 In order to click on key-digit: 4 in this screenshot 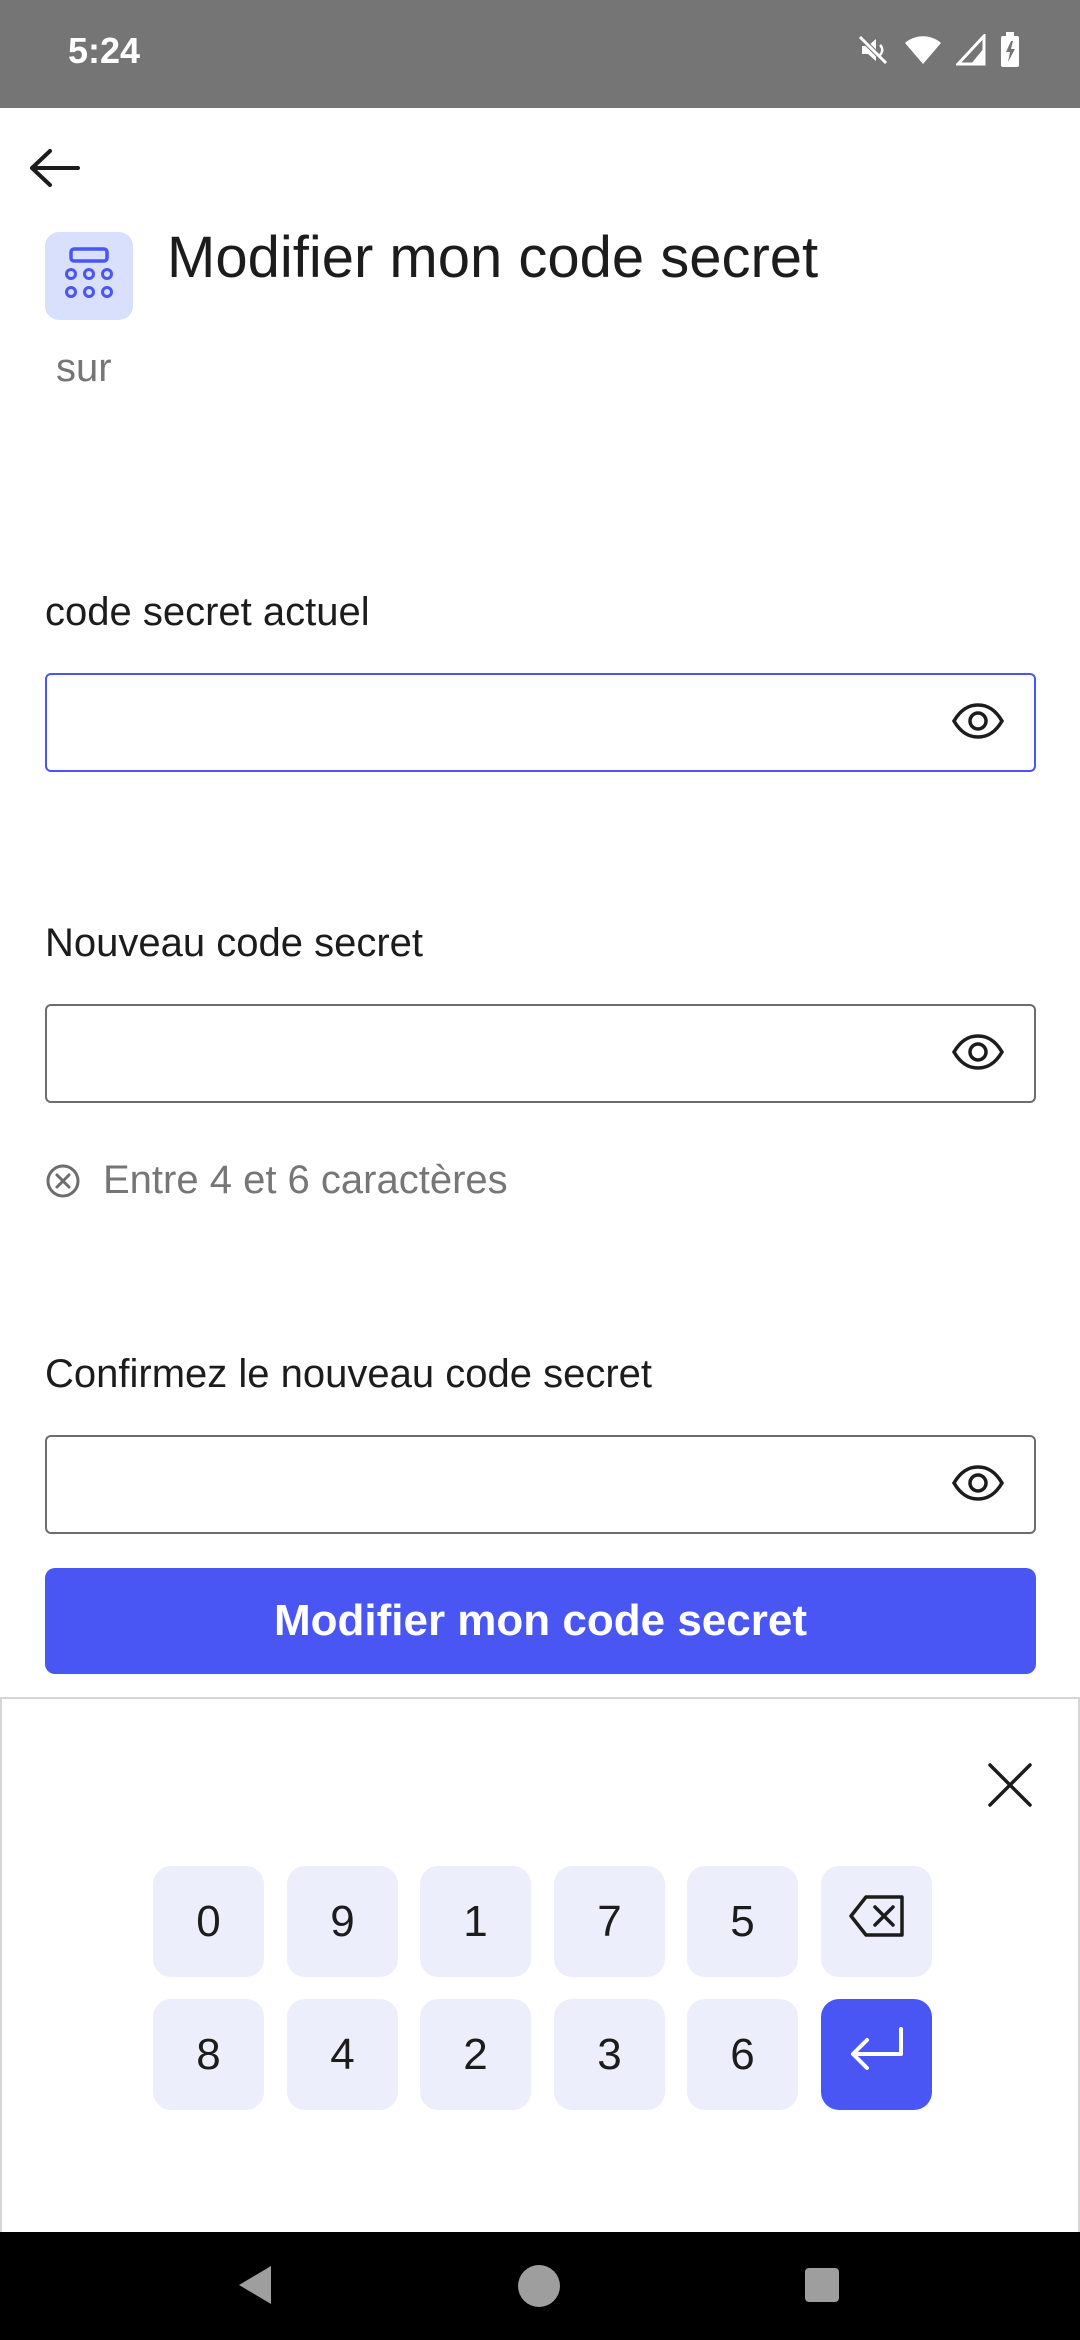, I will do `click(342, 2054)`.